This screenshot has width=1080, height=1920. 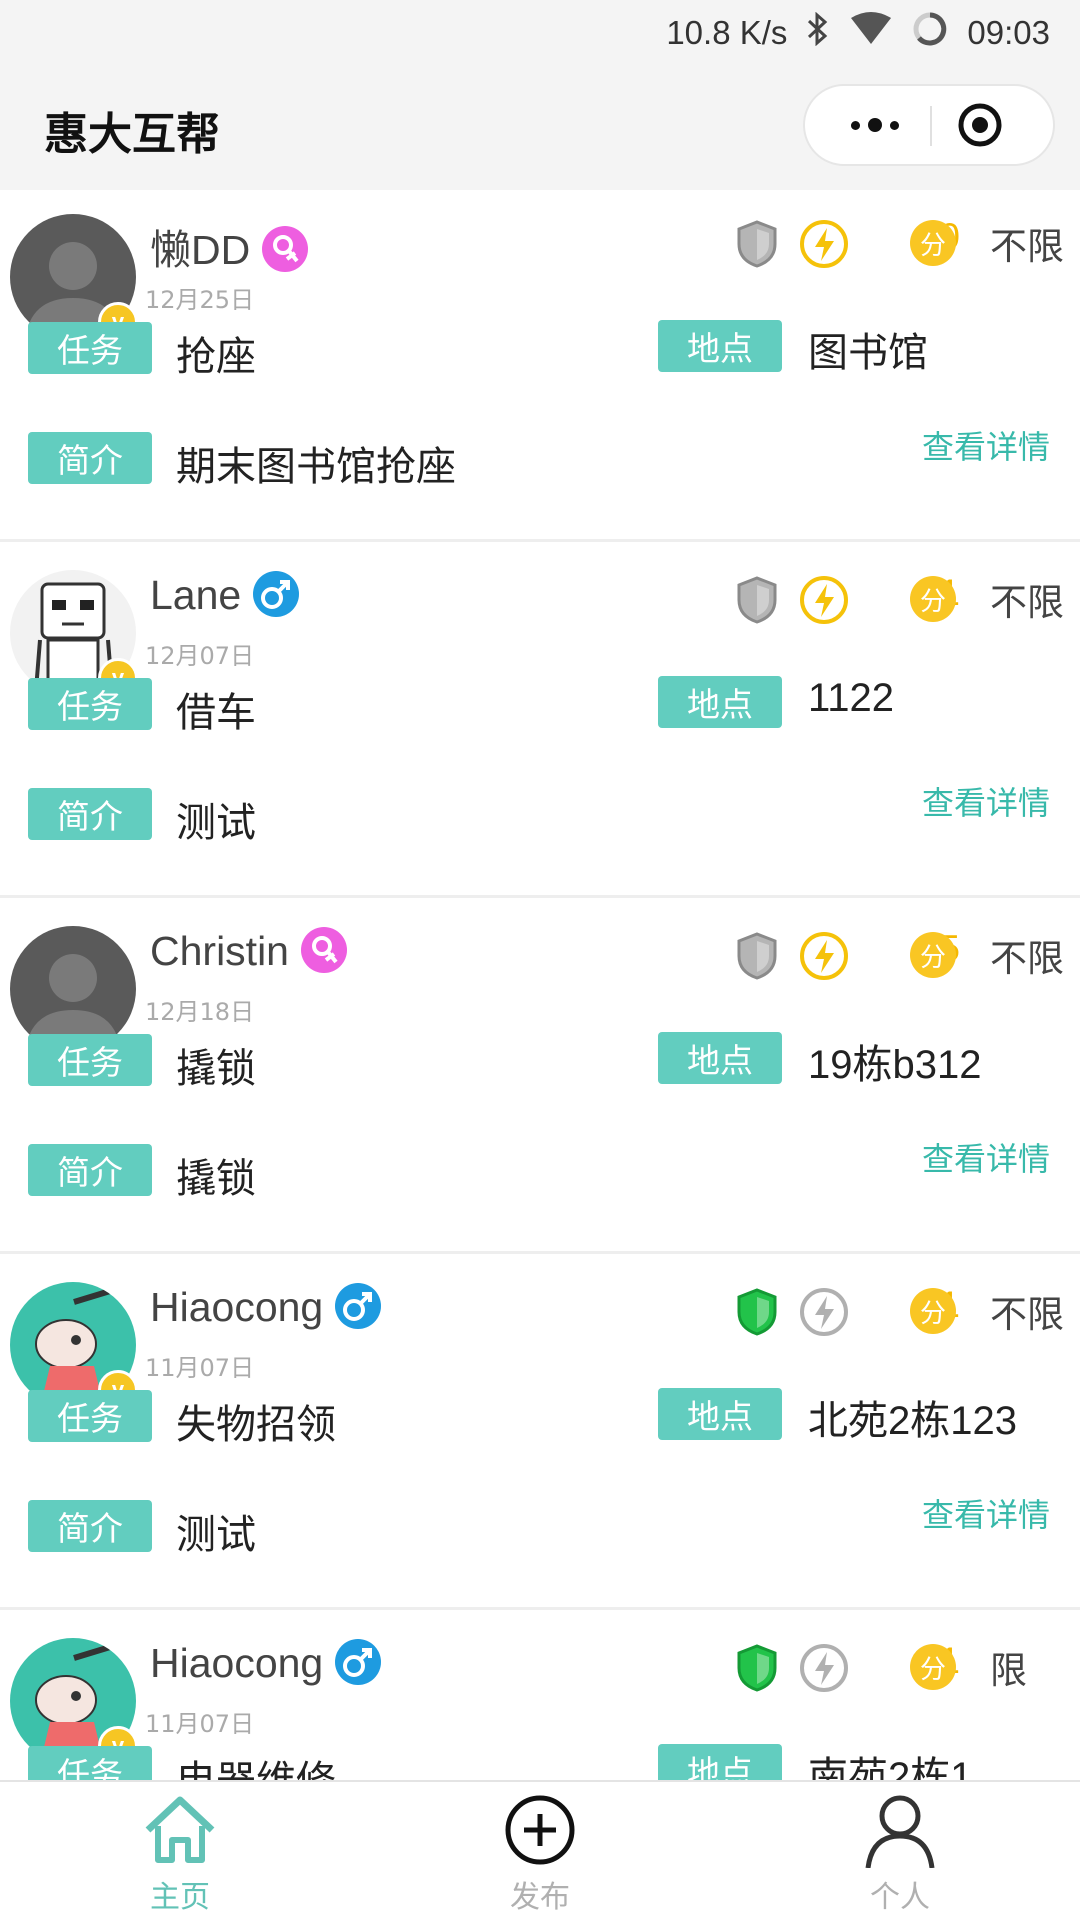 What do you see at coordinates (256, 1425) in the screenshot?
I see `task-value: 失物招领` at bounding box center [256, 1425].